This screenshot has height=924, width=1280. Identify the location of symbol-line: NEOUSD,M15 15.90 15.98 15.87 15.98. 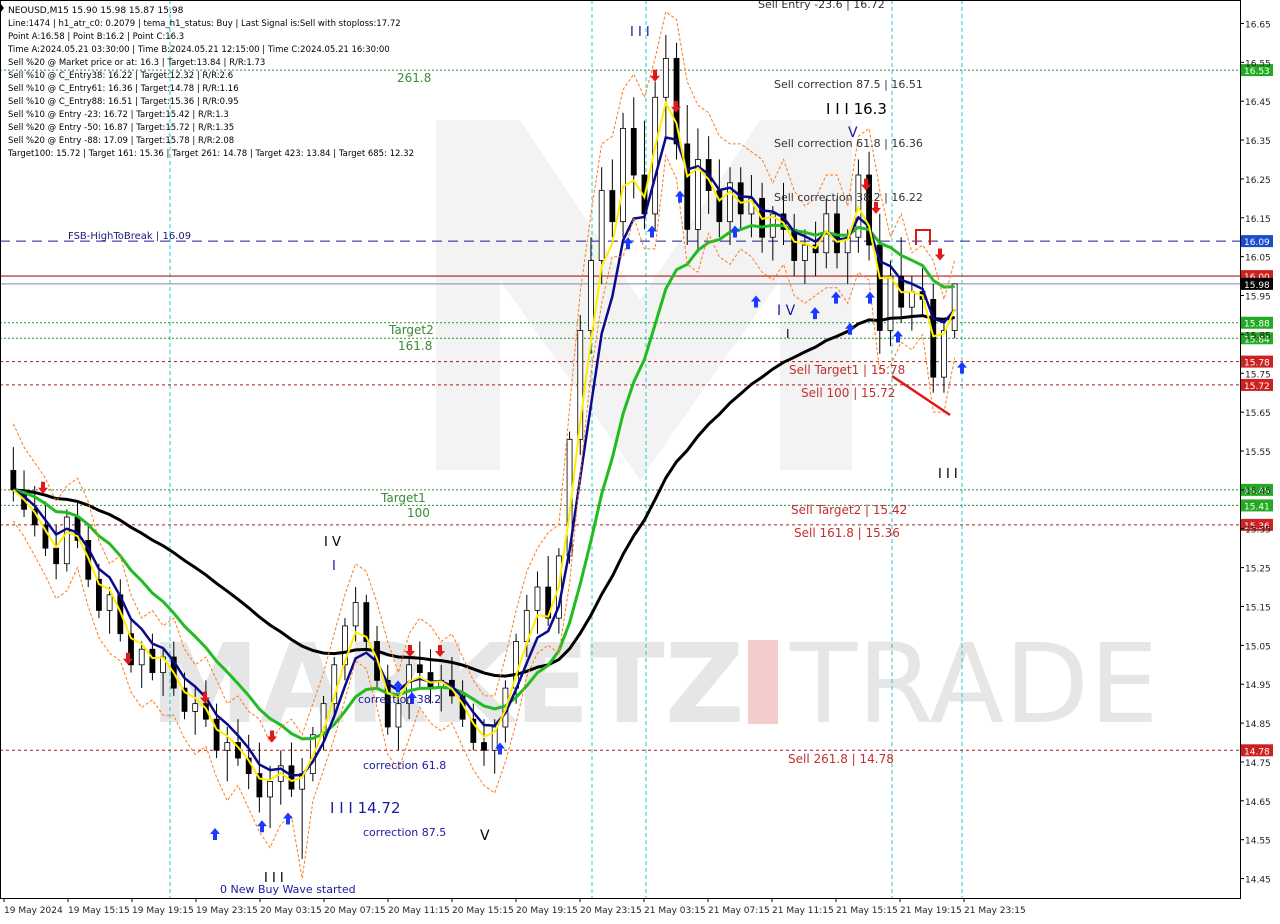
(96, 11).